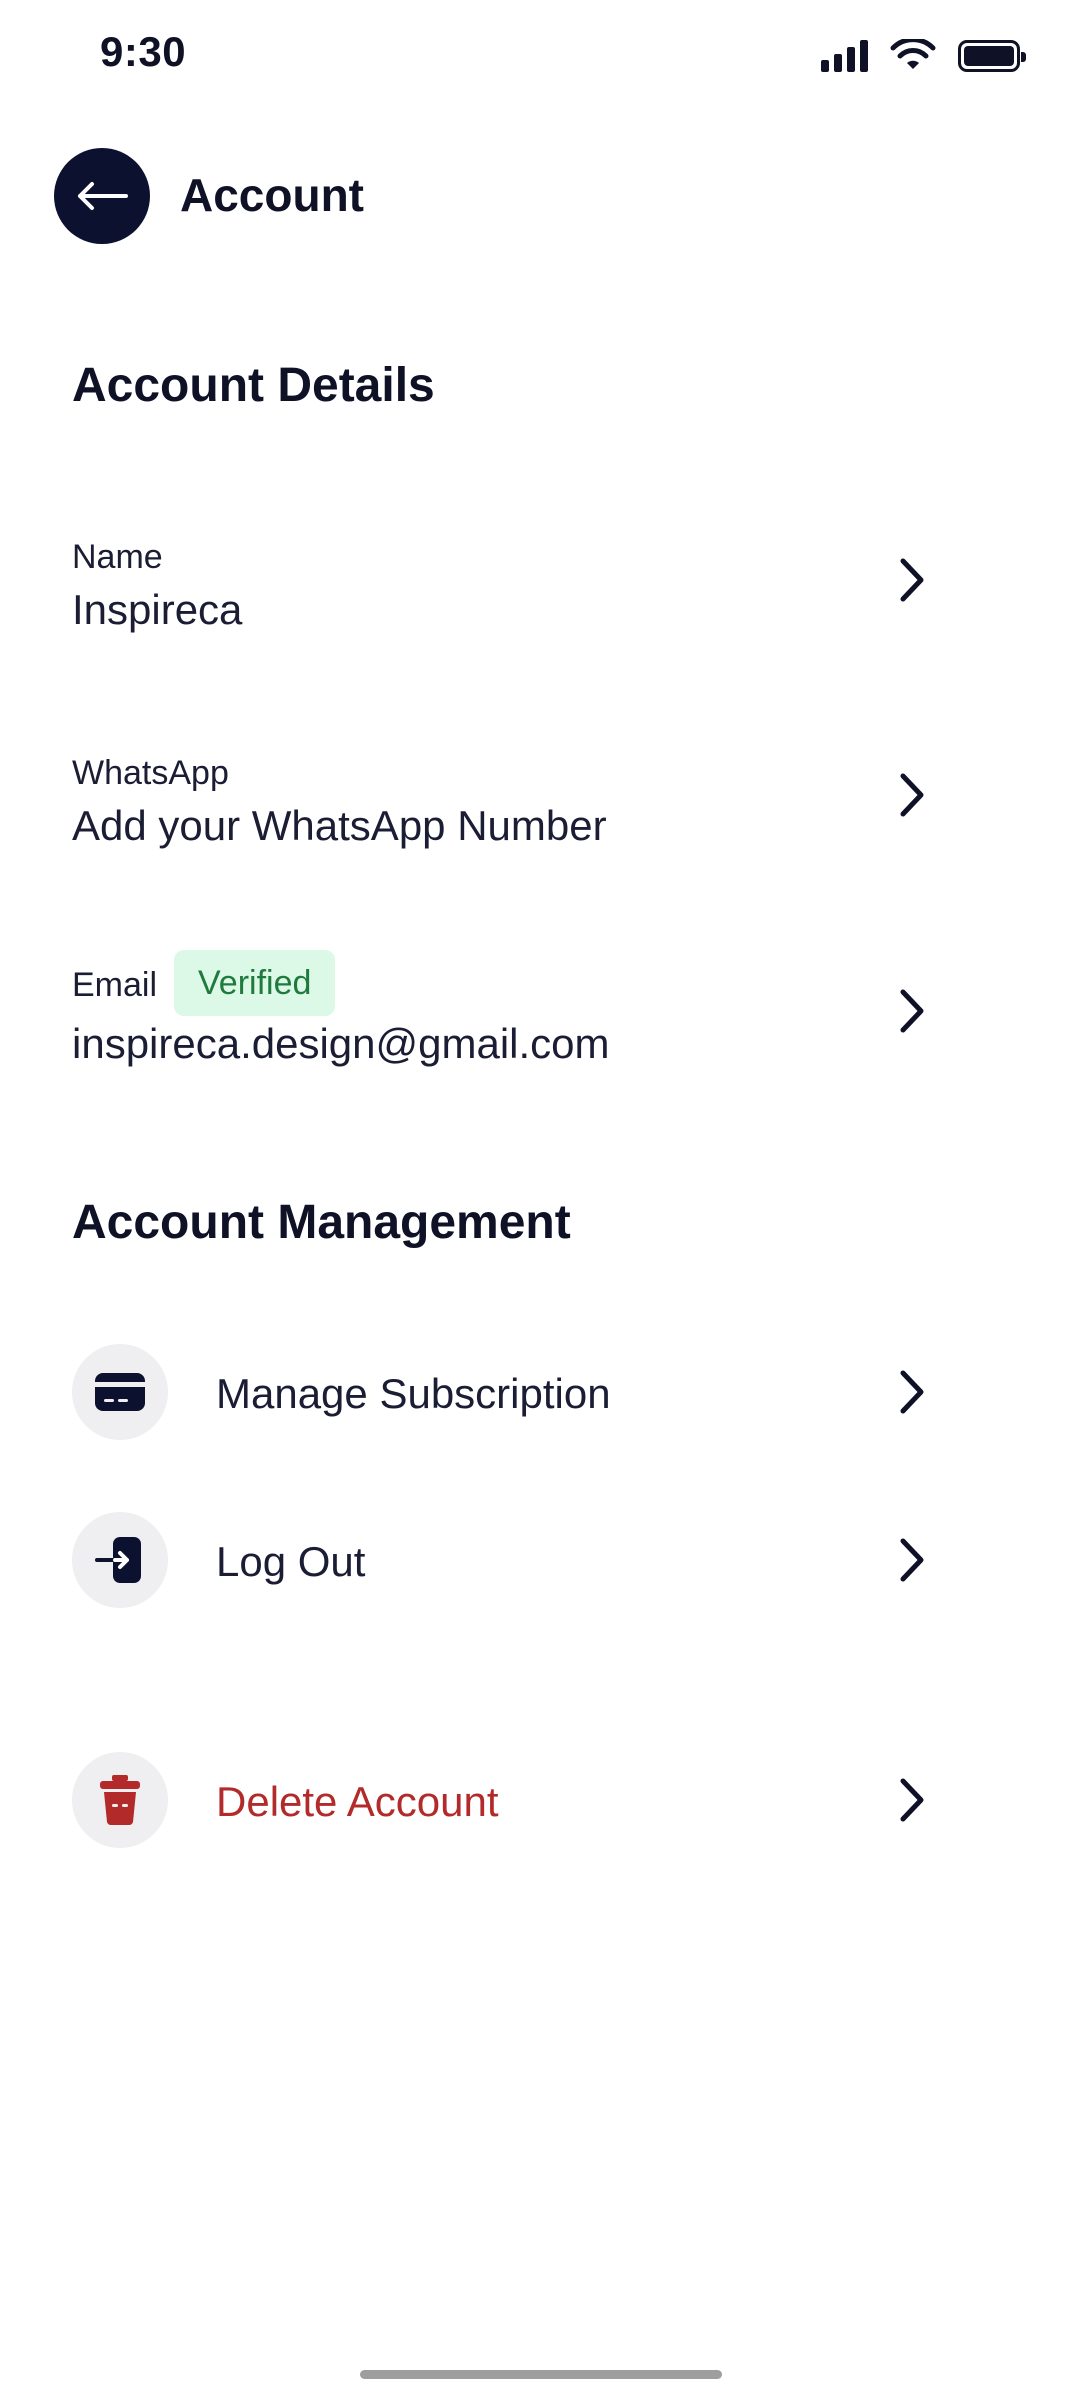  I want to click on back-button, so click(102, 196).